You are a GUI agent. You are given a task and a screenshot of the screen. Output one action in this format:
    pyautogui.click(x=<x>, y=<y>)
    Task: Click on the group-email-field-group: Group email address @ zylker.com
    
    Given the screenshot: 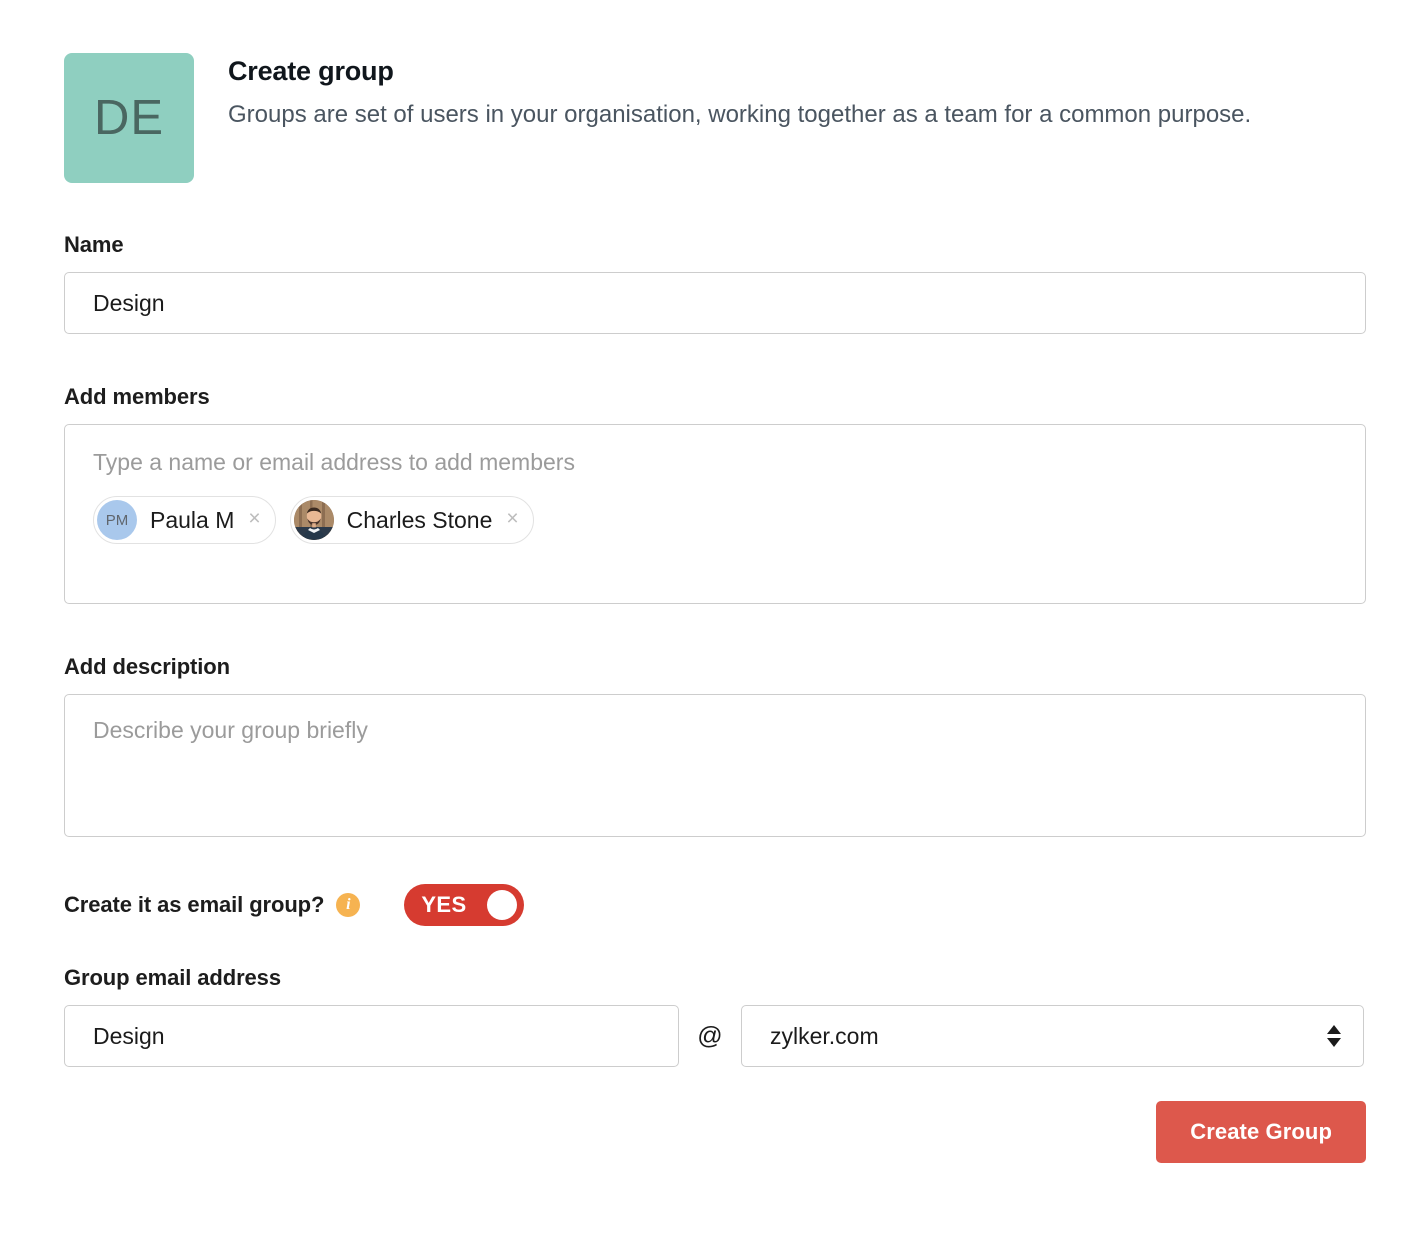 What is the action you would take?
    pyautogui.click(x=715, y=1016)
    